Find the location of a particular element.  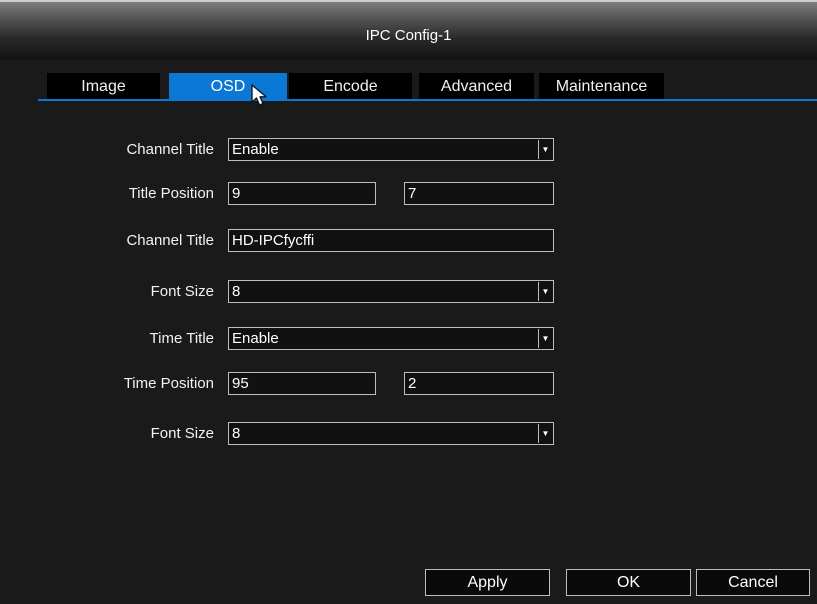

tab-encode: Encode is located at coordinates (350, 86).